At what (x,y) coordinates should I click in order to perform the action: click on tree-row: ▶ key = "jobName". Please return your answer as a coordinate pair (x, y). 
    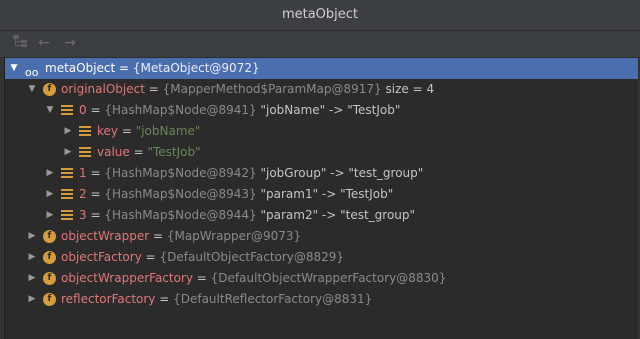
    Looking at the image, I should click on (322, 131).